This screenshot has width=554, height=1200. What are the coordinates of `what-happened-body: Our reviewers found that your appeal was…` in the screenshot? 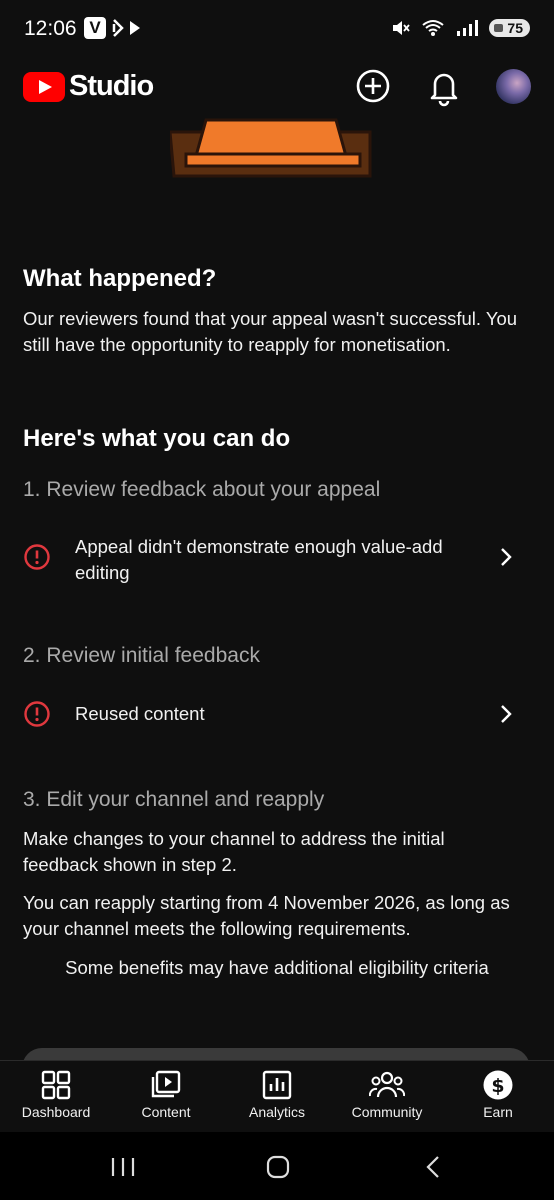 It's located at (270, 331).